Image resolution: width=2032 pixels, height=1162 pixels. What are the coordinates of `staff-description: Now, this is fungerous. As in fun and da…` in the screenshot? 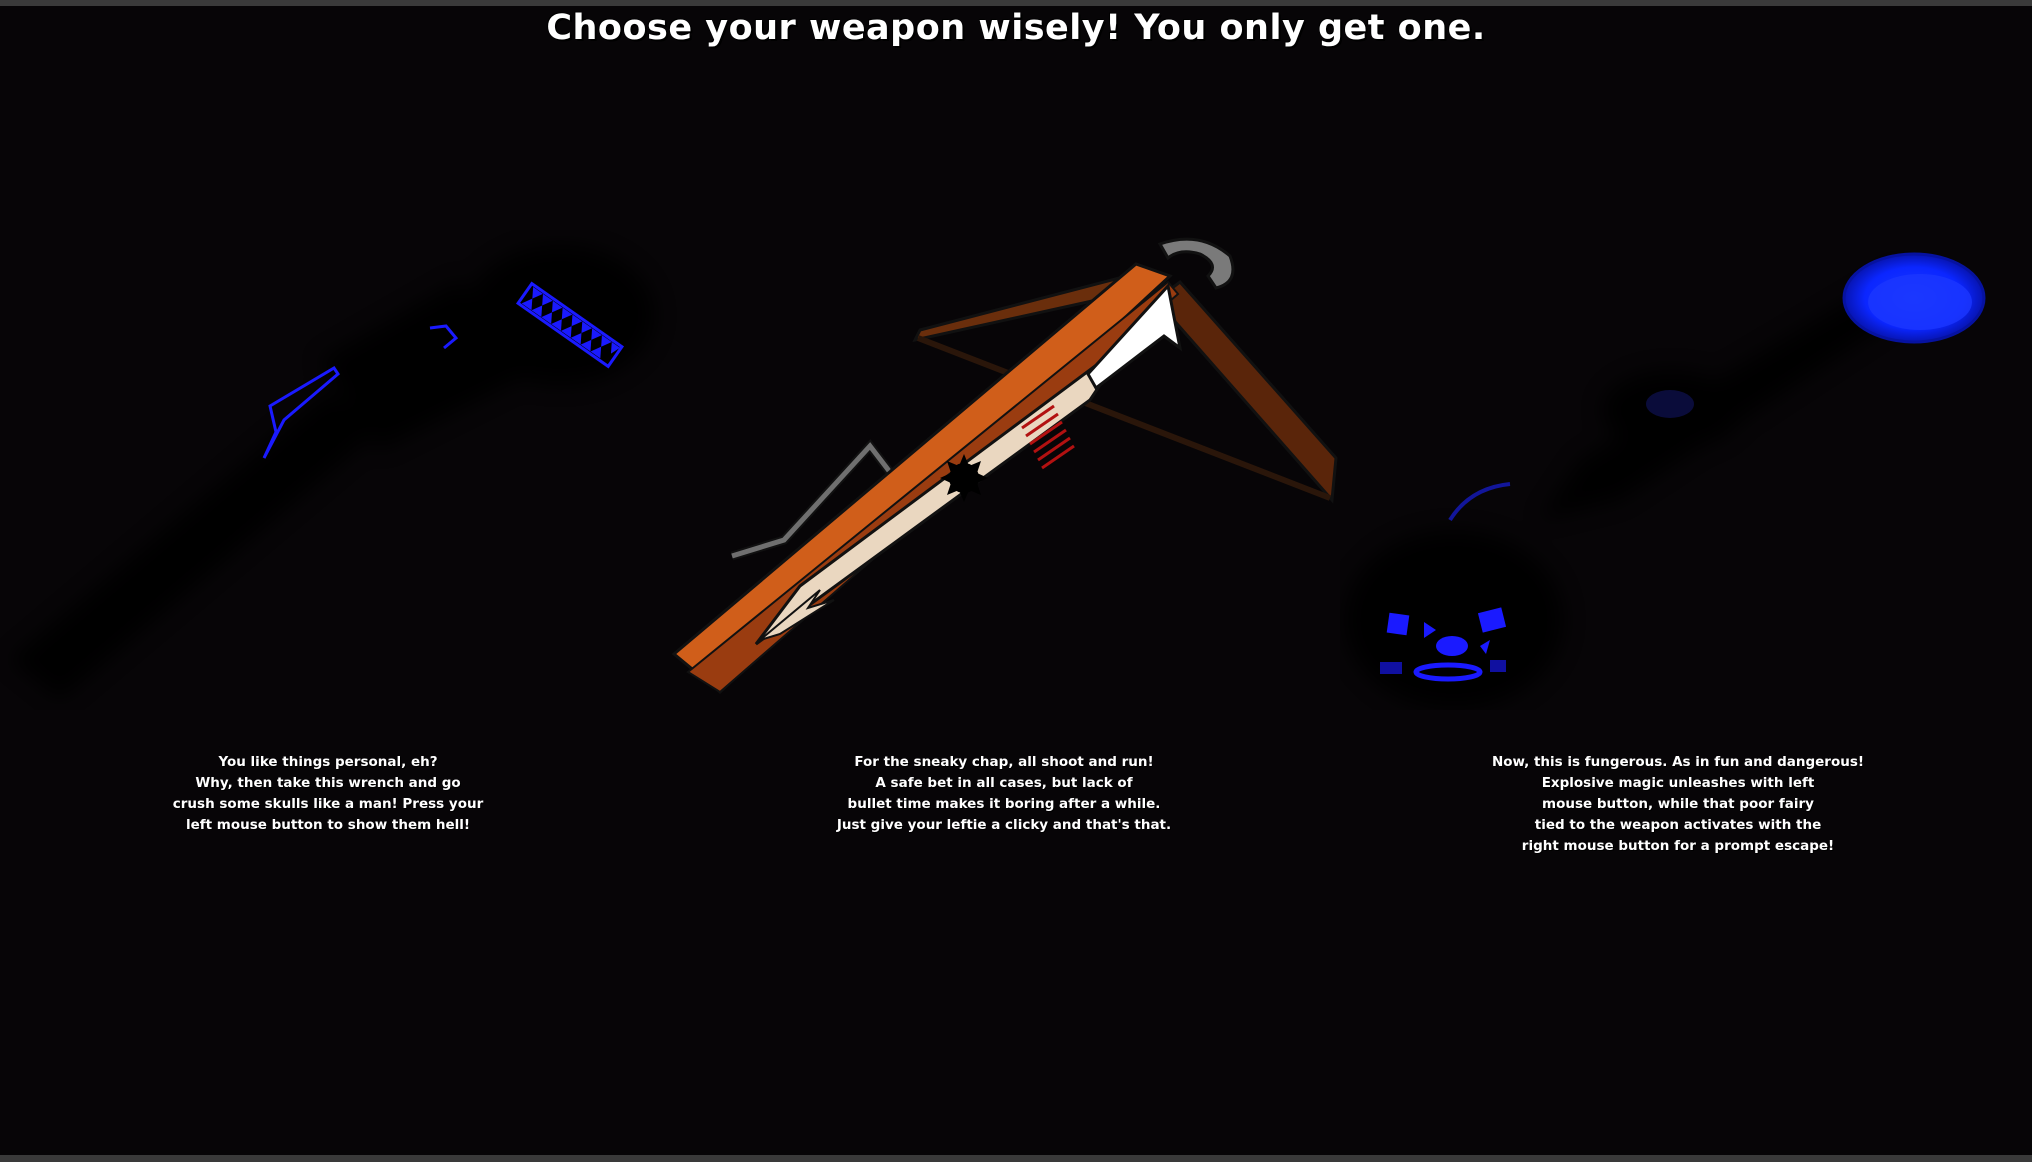 It's located at (1678, 804).